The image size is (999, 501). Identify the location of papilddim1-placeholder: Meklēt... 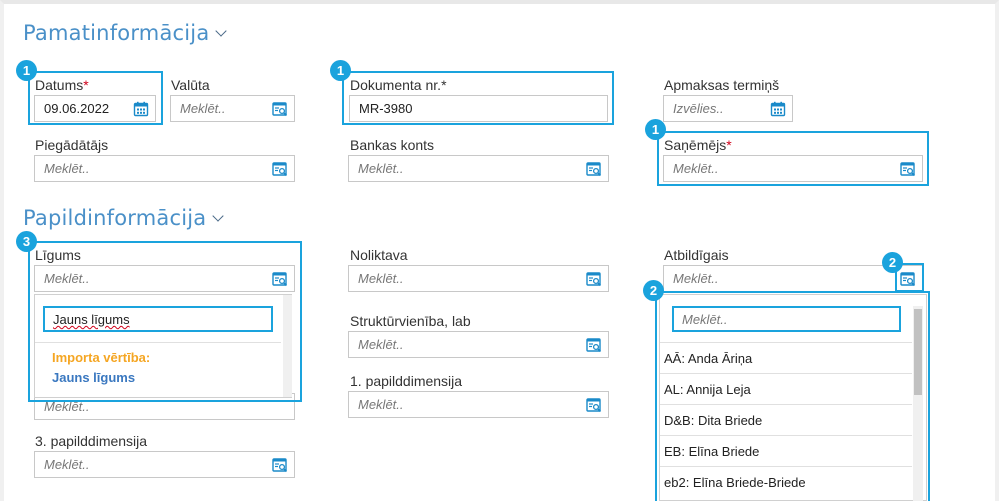
(381, 404).